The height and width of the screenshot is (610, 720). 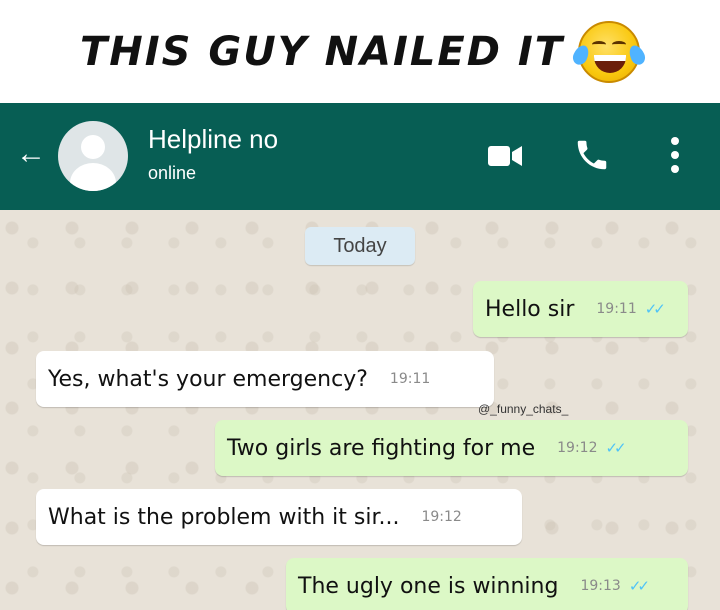 What do you see at coordinates (530, 309) in the screenshot?
I see `message-text: Hello sir` at bounding box center [530, 309].